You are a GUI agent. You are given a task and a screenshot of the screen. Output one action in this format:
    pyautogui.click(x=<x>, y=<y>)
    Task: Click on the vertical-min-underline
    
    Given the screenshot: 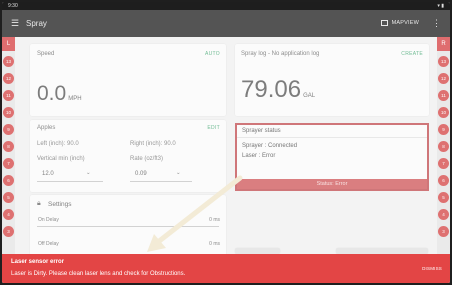 What is the action you would take?
    pyautogui.click(x=70, y=181)
    